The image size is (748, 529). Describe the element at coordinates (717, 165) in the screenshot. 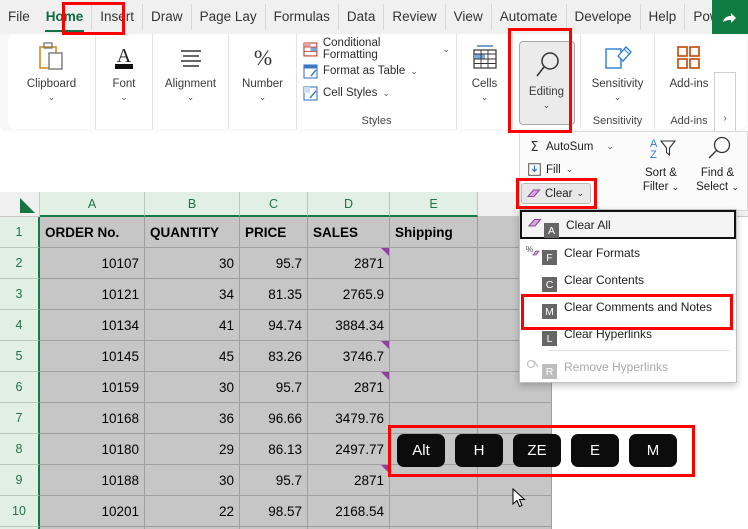

I see `find-select-button: Find & Select ⌄` at that location.